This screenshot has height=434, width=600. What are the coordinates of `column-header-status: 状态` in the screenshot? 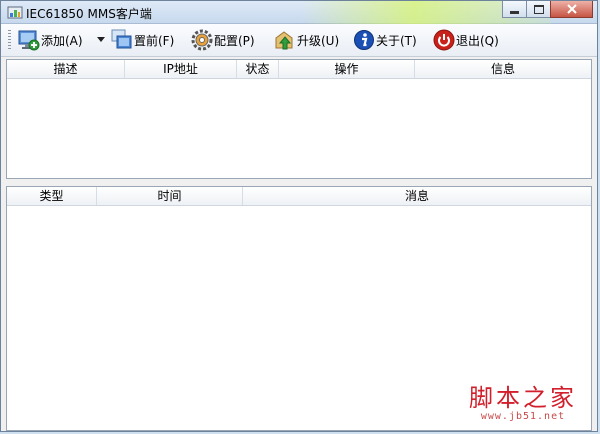 It's located at (258, 69).